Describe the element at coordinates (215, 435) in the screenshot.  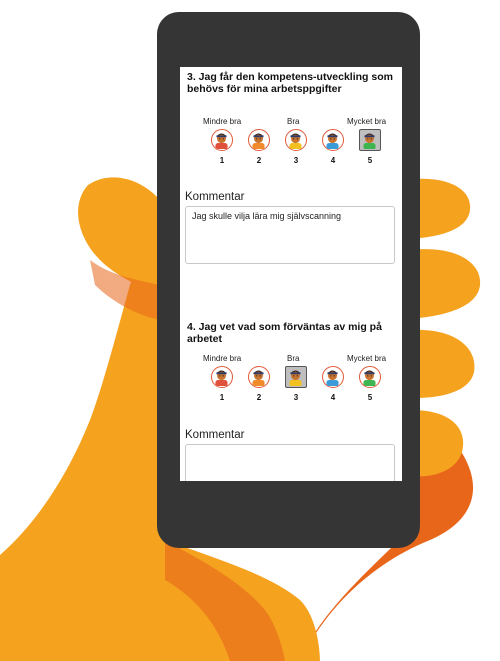
I see `comment-label-q4: Kommentar` at that location.